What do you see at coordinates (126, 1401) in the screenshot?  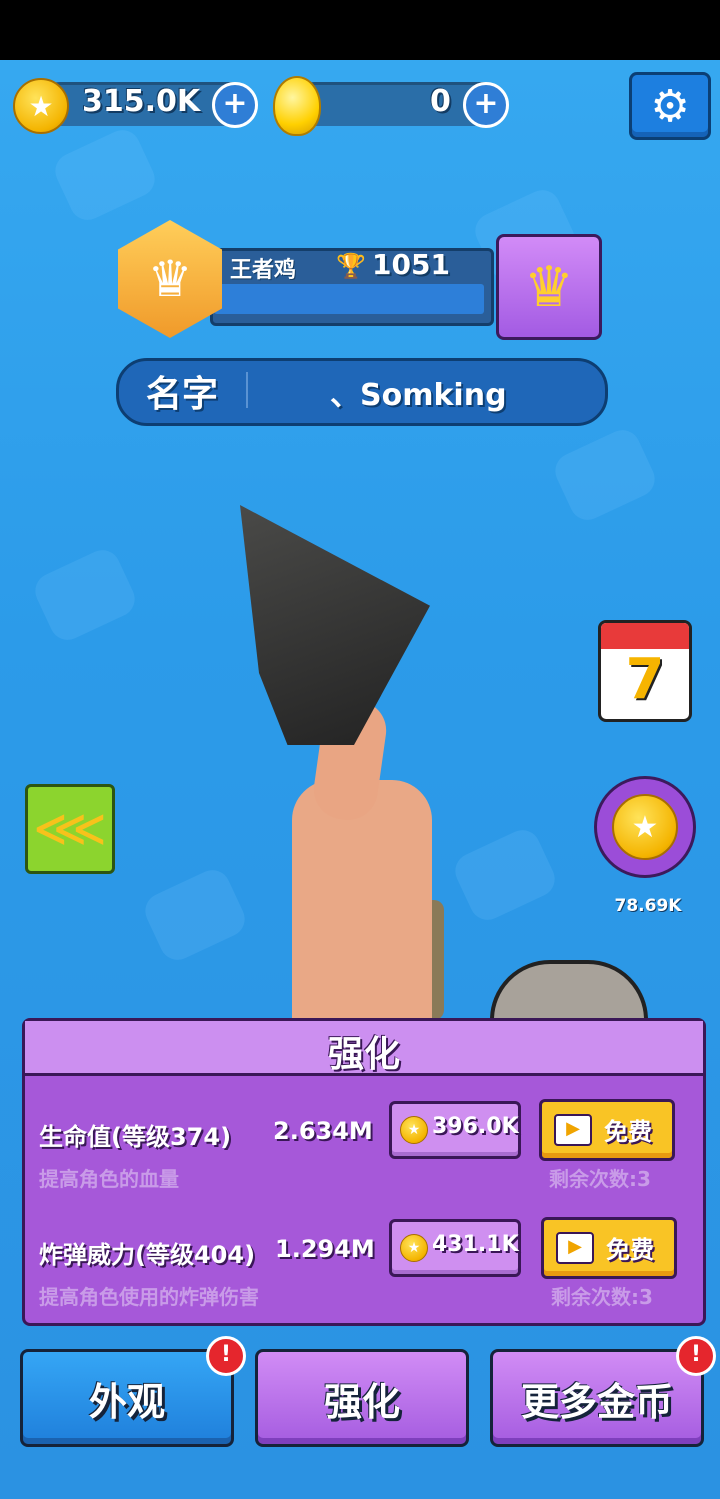 I see `tab-label: 外观` at bounding box center [126, 1401].